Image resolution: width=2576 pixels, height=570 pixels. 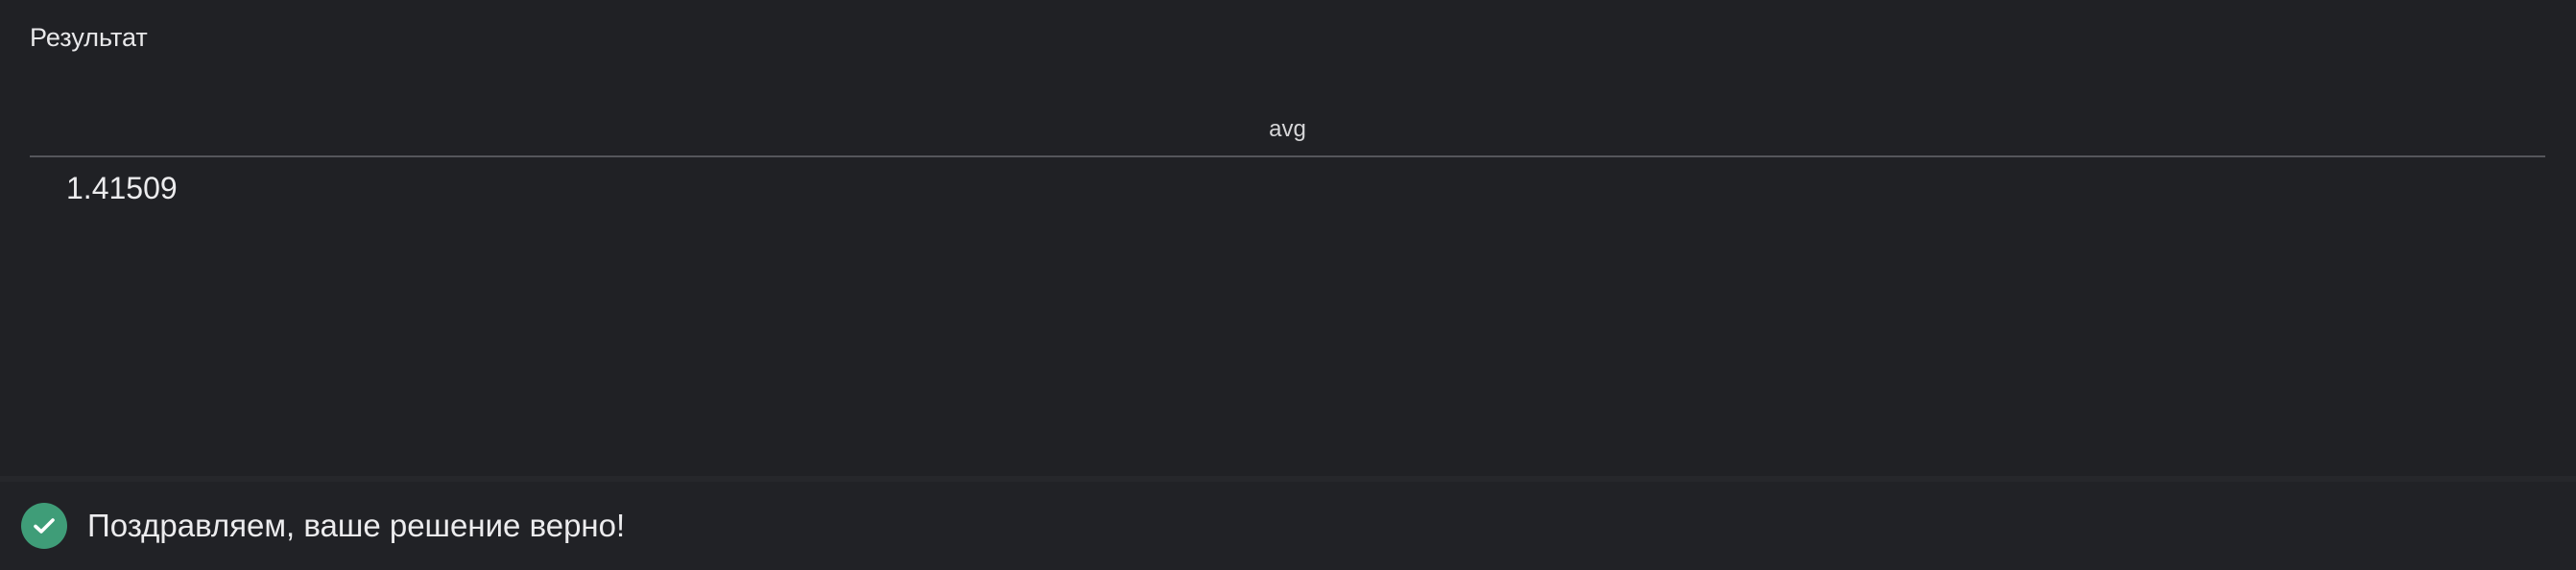 What do you see at coordinates (1287, 193) in the screenshot?
I see `table-row: 1.41509` at bounding box center [1287, 193].